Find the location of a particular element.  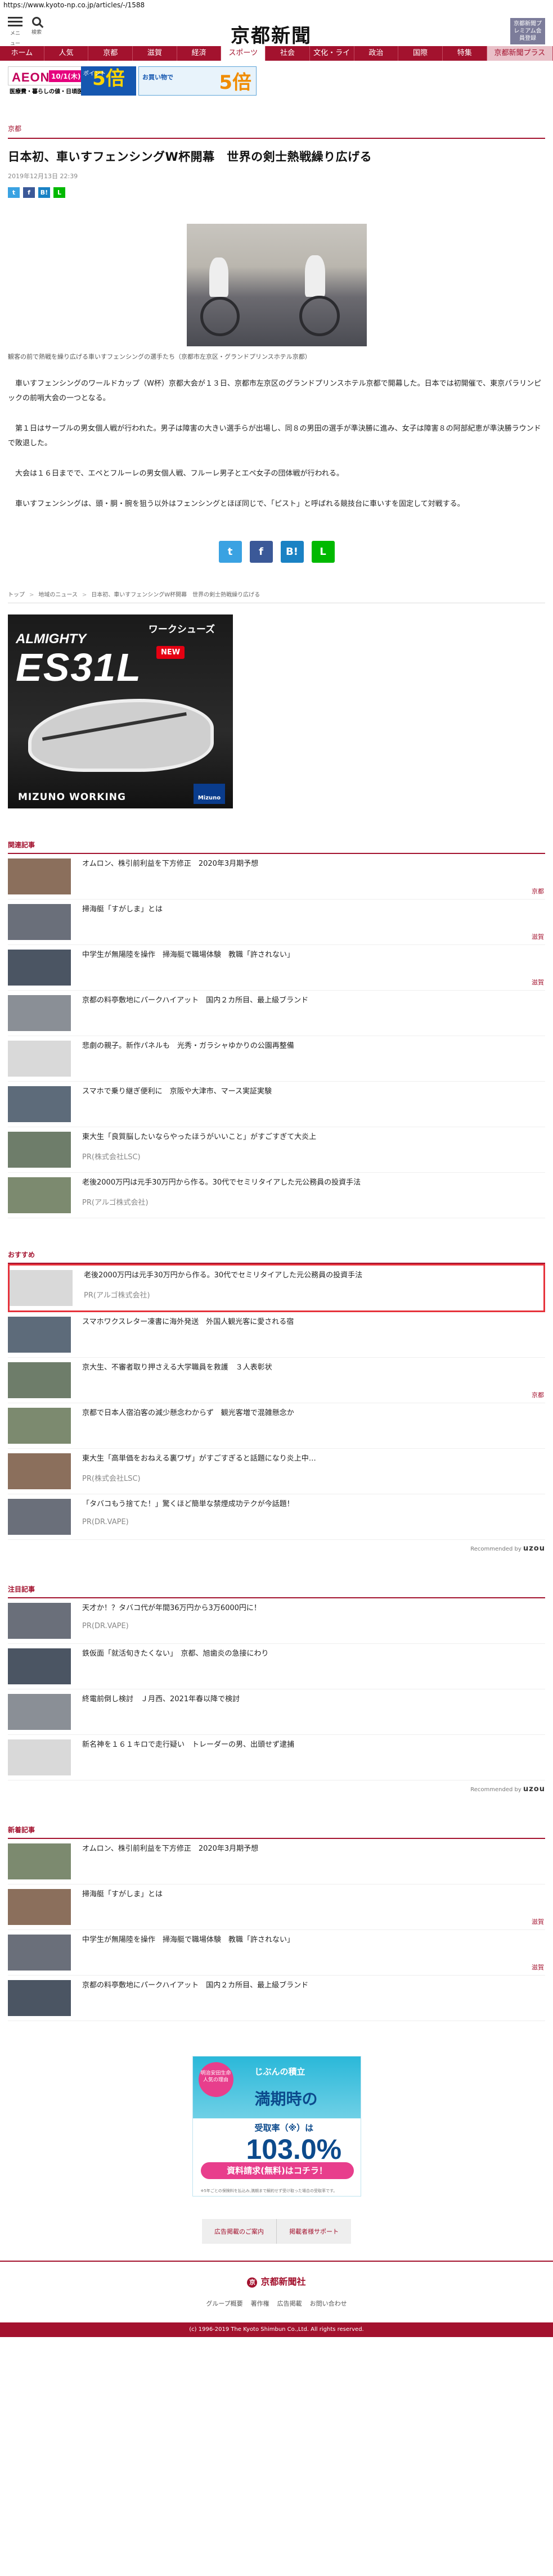

item-title: 天才か！？タバコ代が年間36万円から3万6000円に！ is located at coordinates (171, 1608).